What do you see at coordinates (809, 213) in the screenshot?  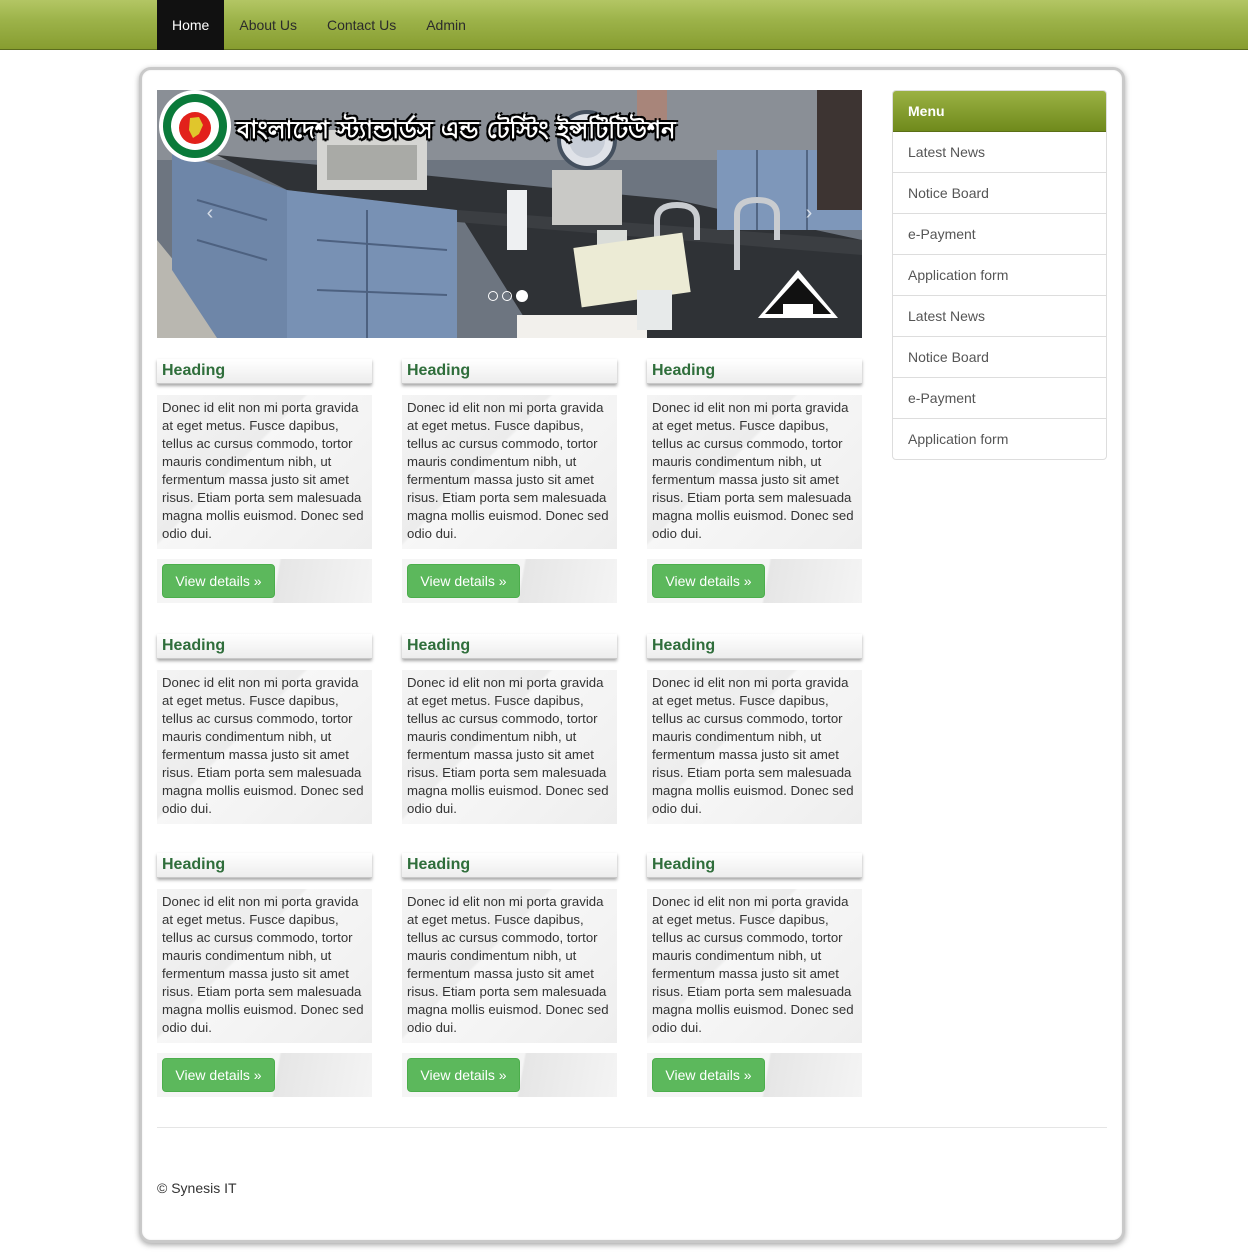 I see `carousel-next-icon: ›` at bounding box center [809, 213].